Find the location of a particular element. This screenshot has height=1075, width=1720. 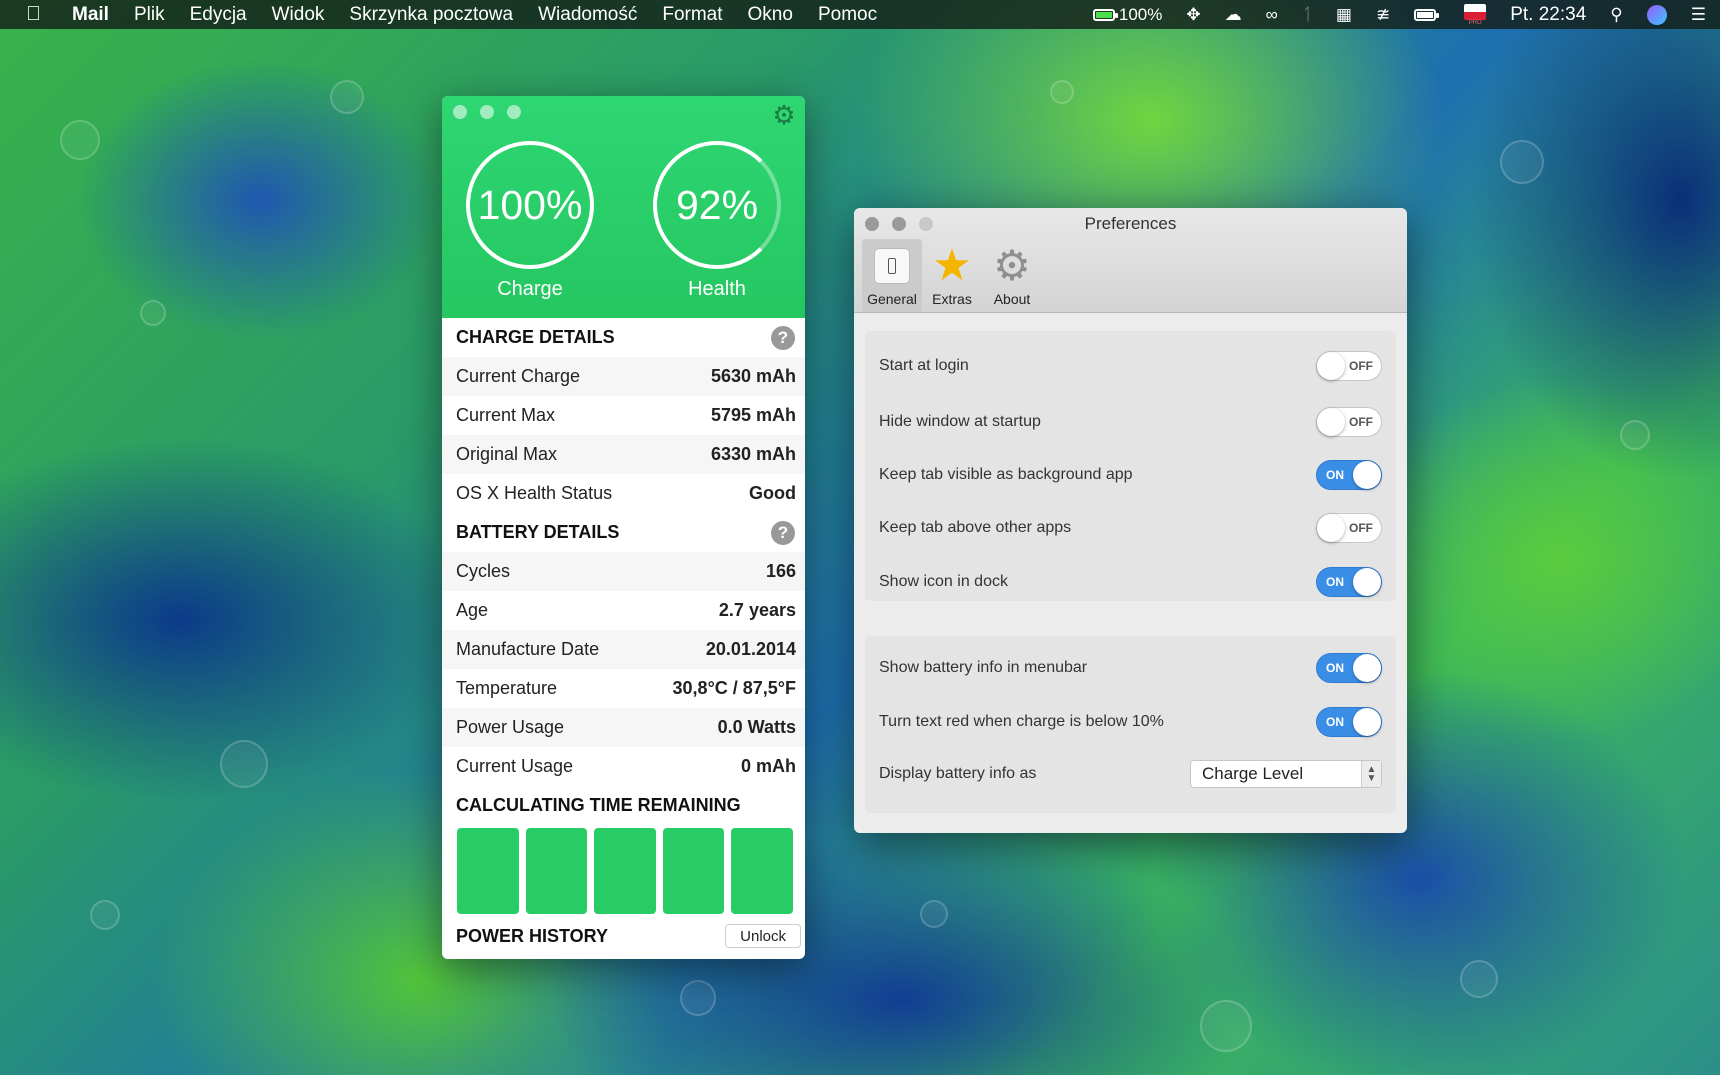

keep-tab-visible-toggle: ON is located at coordinates (1349, 475).